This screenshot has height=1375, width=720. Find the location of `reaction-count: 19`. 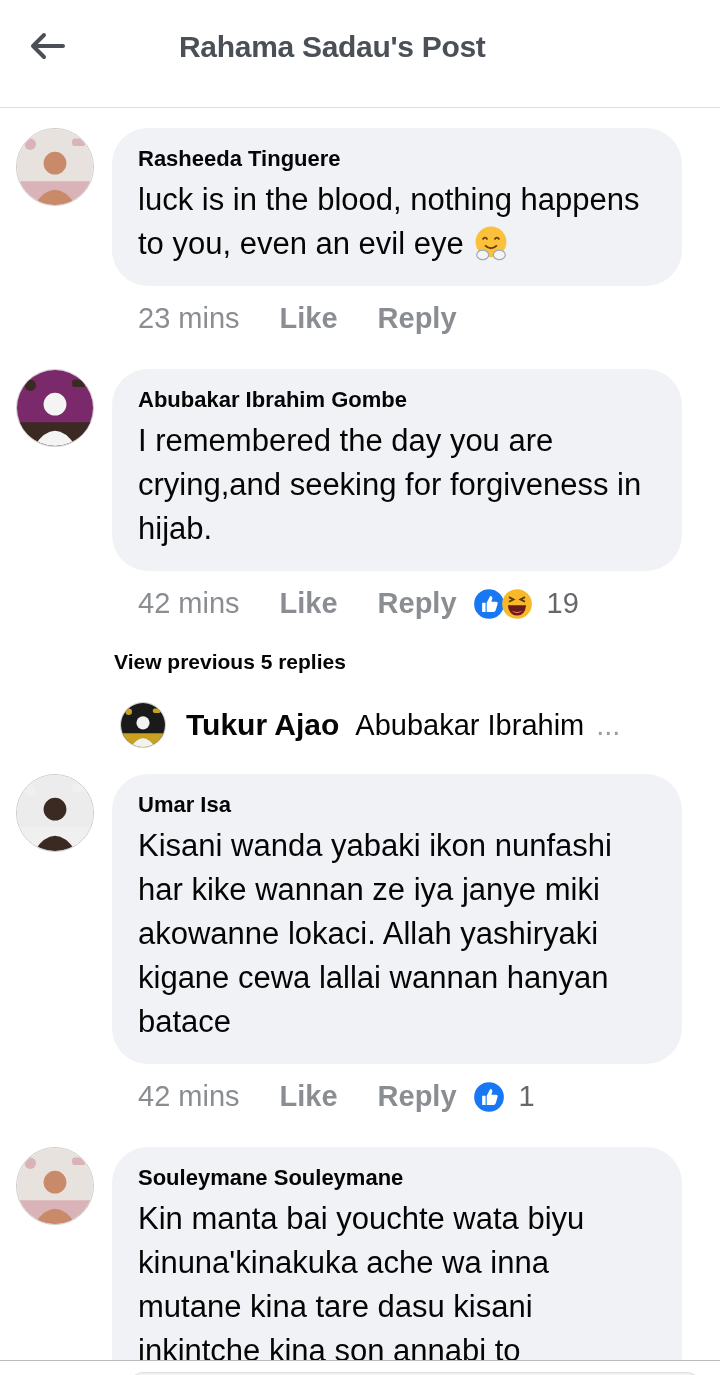

reaction-count: 19 is located at coordinates (562, 603).